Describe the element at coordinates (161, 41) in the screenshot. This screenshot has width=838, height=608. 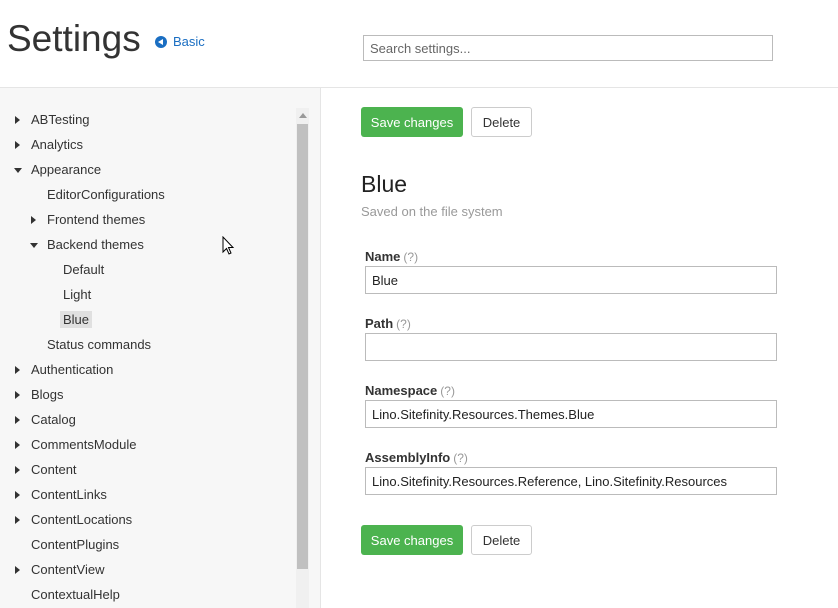
I see `arrow-left-circle-icon` at that location.